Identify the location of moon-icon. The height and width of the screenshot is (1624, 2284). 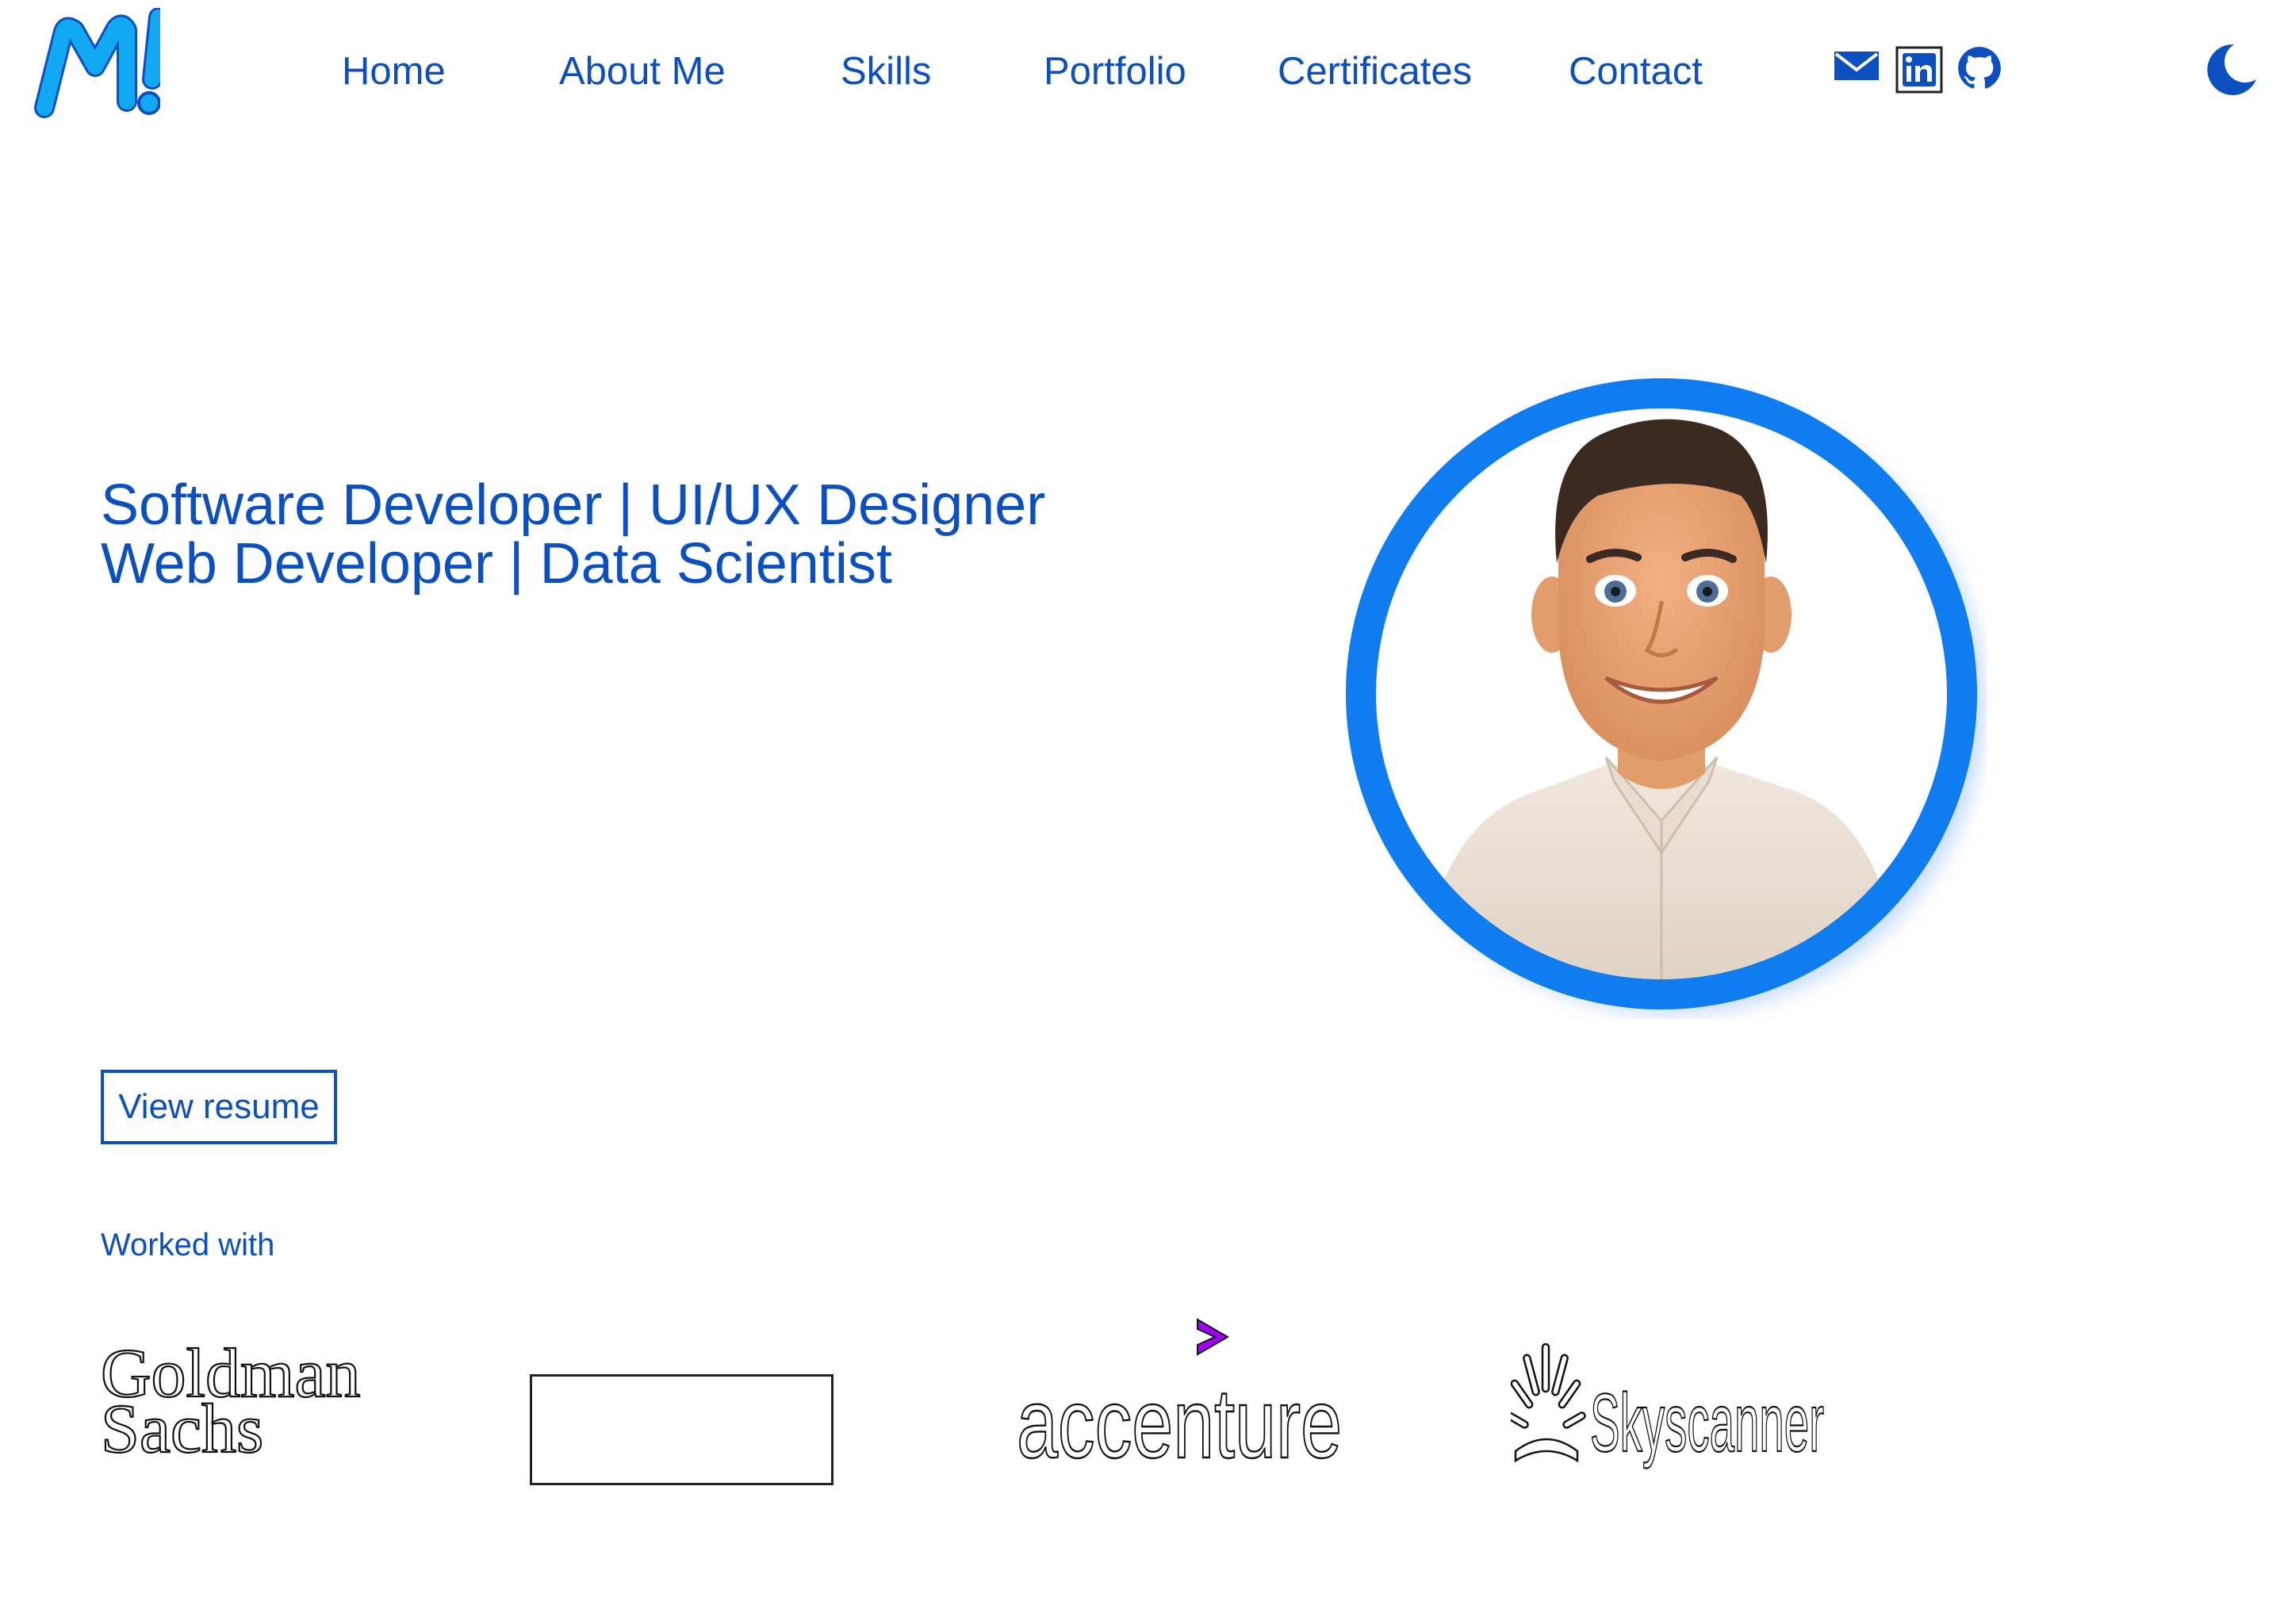
(2229, 69).